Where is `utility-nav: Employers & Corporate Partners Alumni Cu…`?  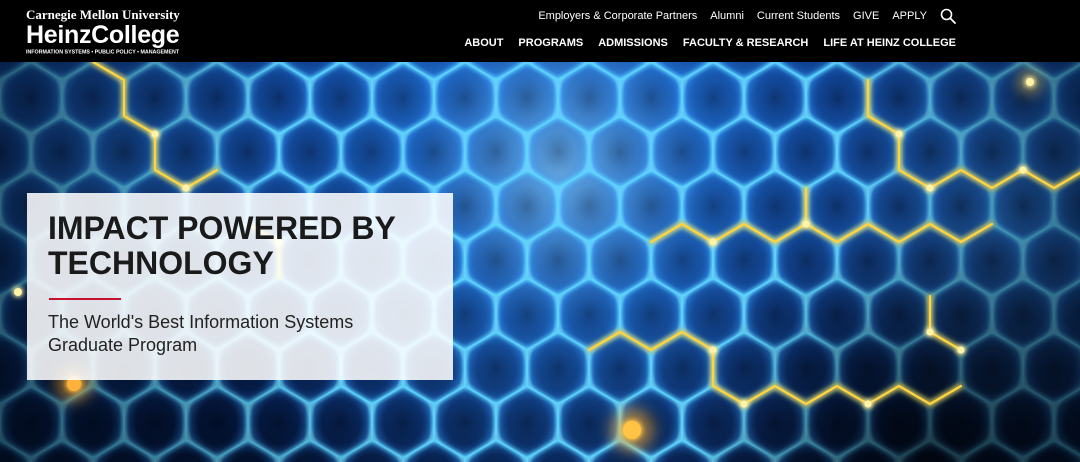
utility-nav: Employers & Corporate Partners Alumni Cu… is located at coordinates (747, 16).